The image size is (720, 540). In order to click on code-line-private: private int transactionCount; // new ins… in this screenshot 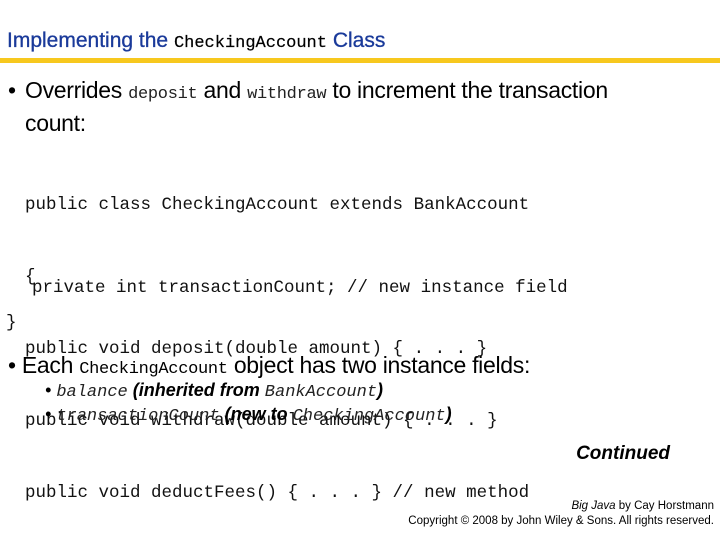, I will do `click(300, 288)`.